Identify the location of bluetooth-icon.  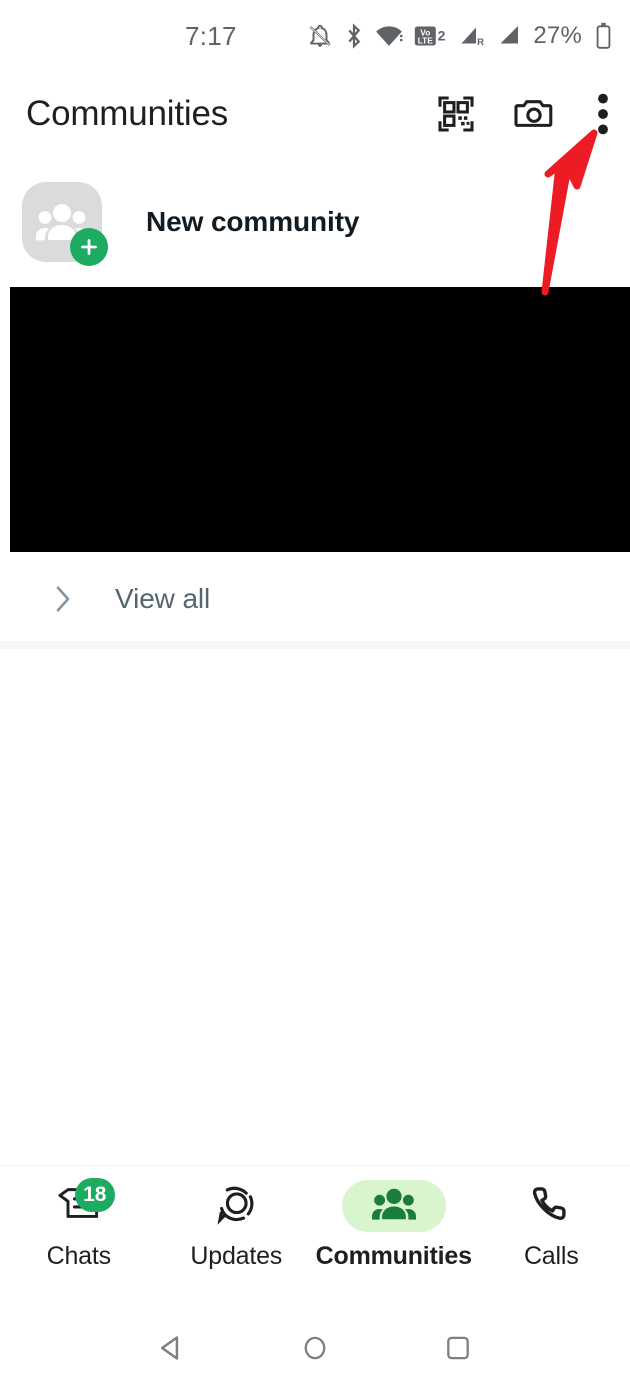
(354, 36).